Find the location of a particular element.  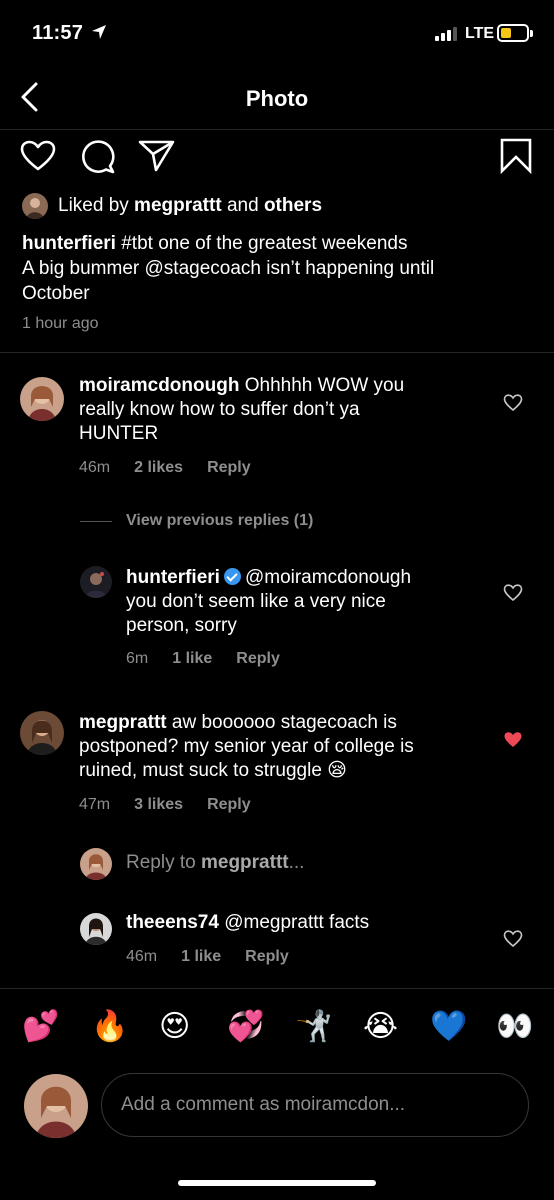

battery-icon is located at coordinates (513, 33).